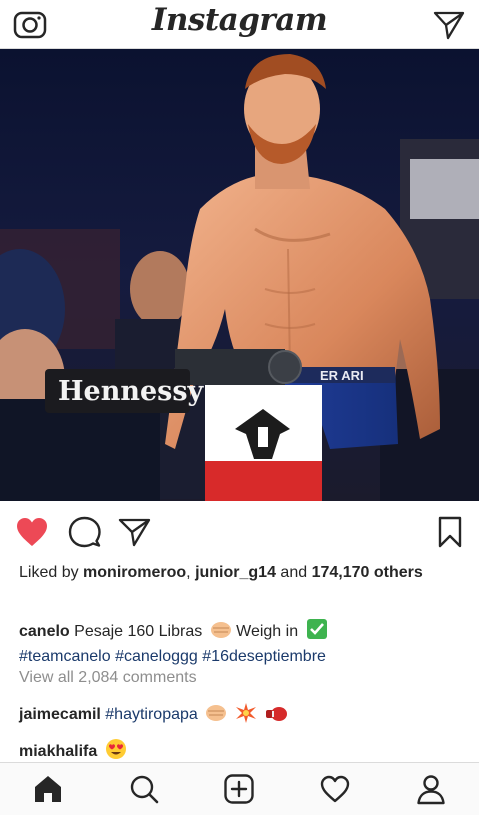  I want to click on bottom-navigation, so click(239, 788).